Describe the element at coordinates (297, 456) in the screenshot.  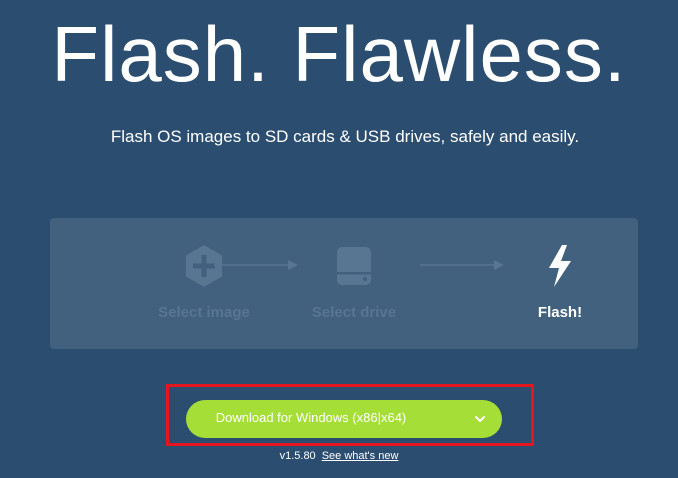
I see `version-number: v1.5.80` at that location.